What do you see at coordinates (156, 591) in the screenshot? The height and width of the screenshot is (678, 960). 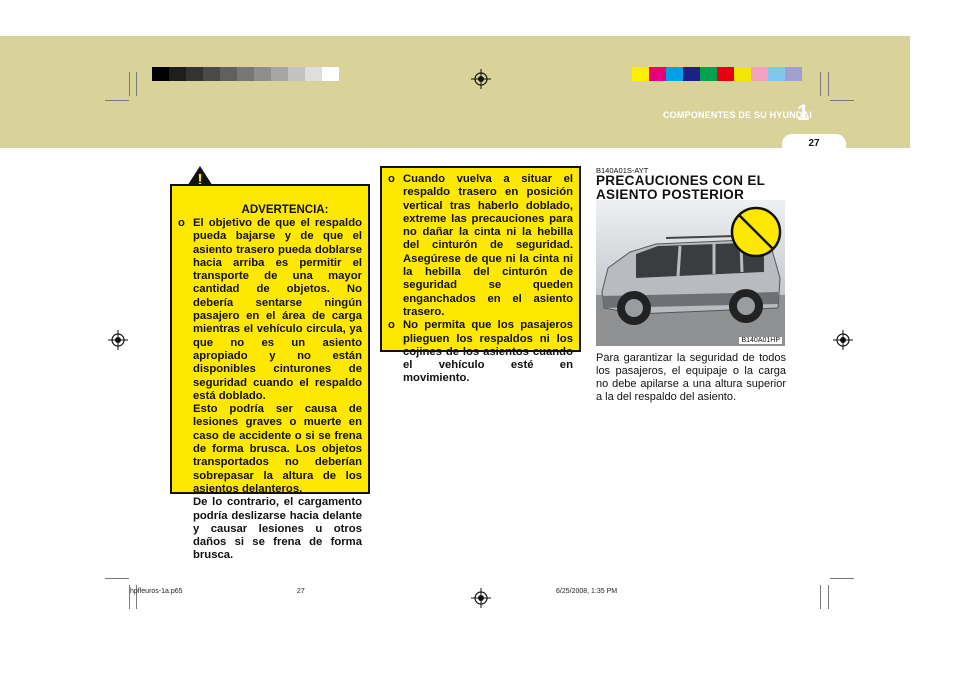 I see `footer-file: hpfleuros-1a.p65` at bounding box center [156, 591].